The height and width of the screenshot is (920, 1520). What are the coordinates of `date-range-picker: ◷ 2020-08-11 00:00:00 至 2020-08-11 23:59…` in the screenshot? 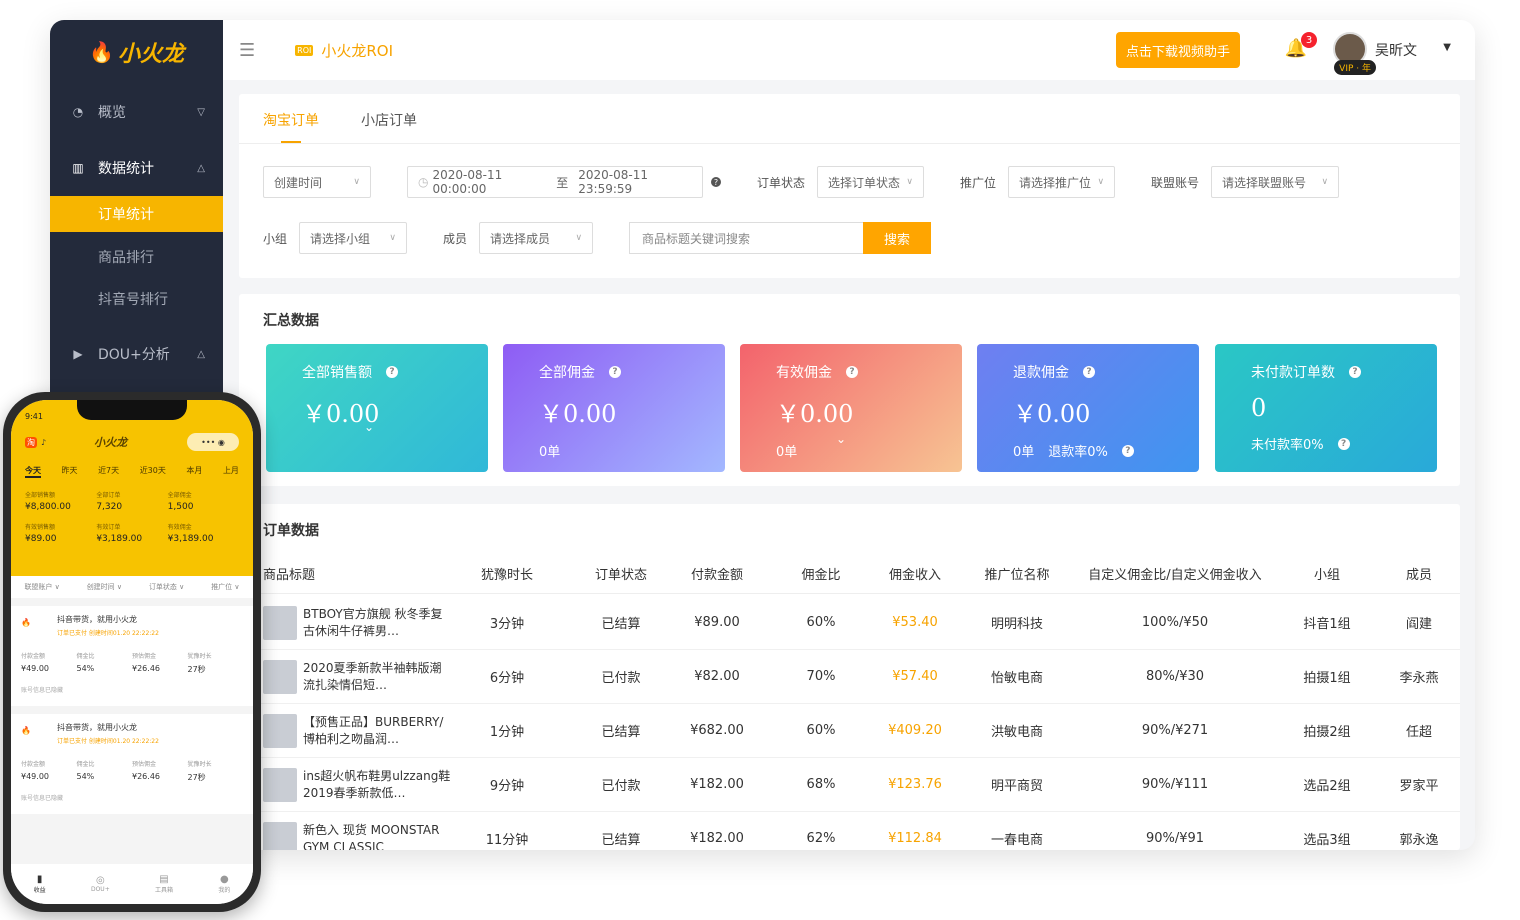 It's located at (555, 182).